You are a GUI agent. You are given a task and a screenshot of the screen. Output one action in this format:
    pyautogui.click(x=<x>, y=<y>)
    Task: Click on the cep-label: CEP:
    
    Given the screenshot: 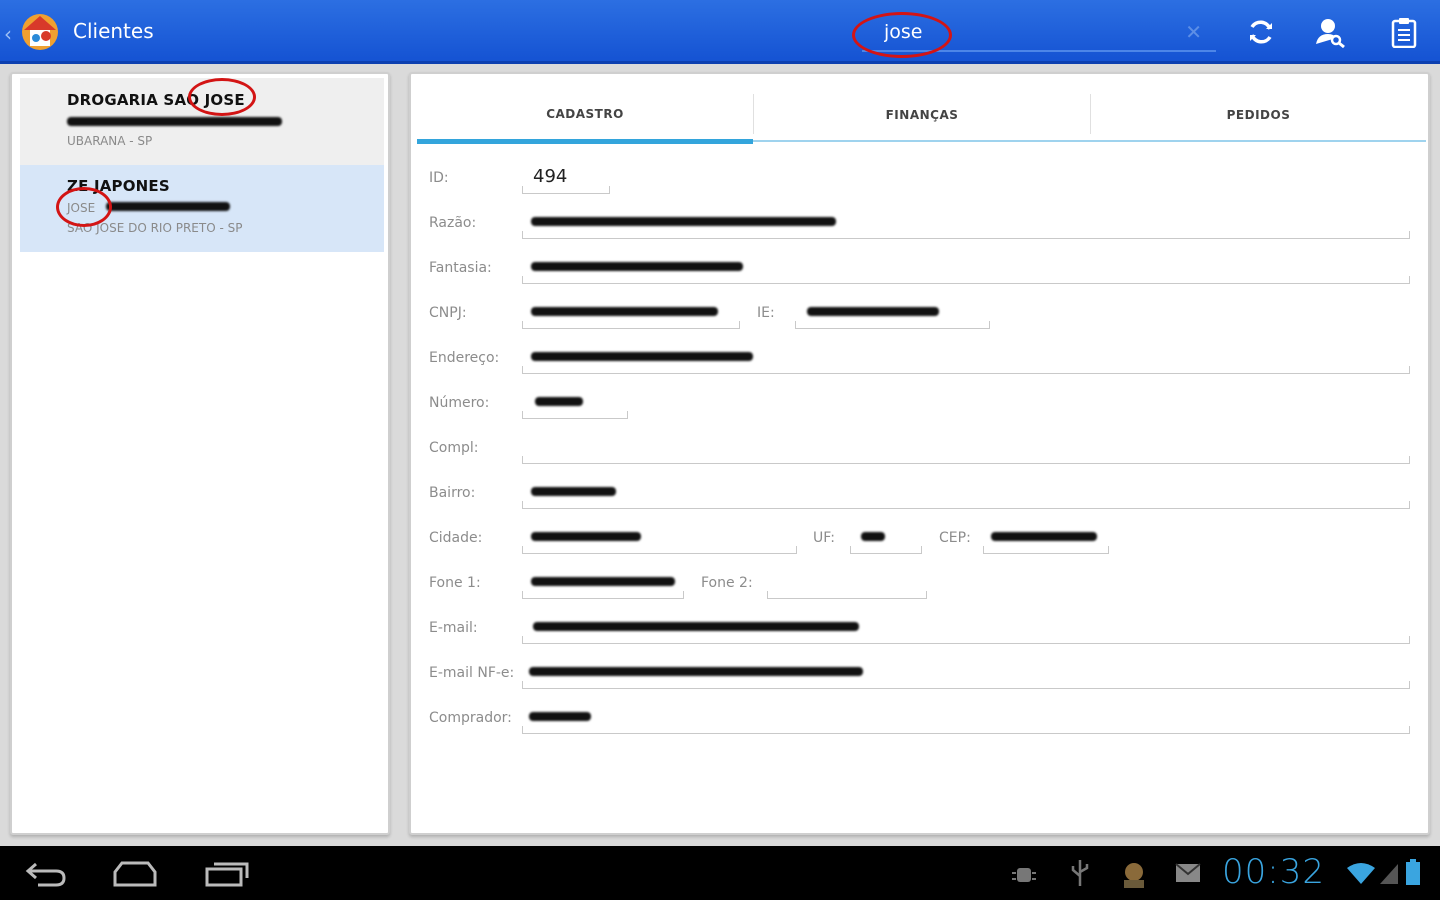 What is the action you would take?
    pyautogui.click(x=955, y=538)
    